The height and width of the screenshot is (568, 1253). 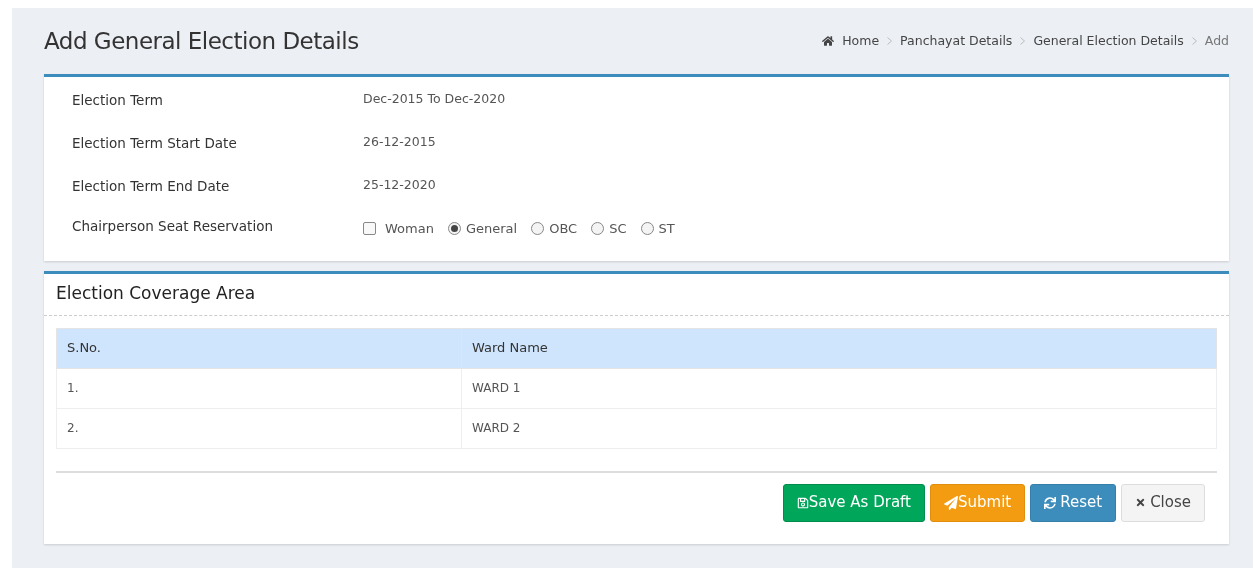 I want to click on column-header: S.No., so click(x=259, y=348).